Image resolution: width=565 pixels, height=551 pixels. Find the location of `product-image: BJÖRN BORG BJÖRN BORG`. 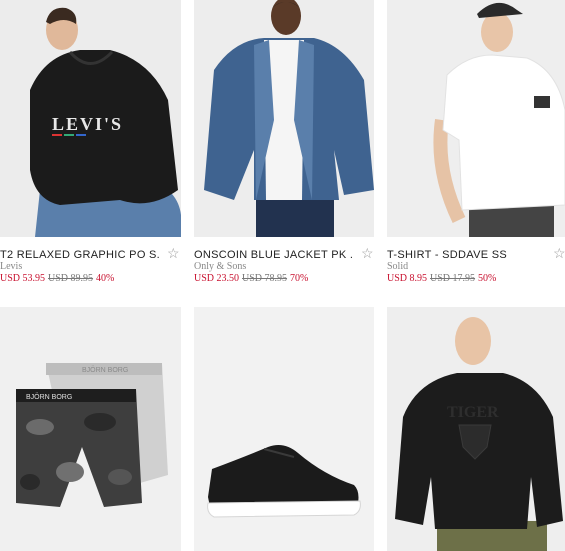

product-image: BJÖRN BORG BJÖRN BORG is located at coordinates (90, 429).